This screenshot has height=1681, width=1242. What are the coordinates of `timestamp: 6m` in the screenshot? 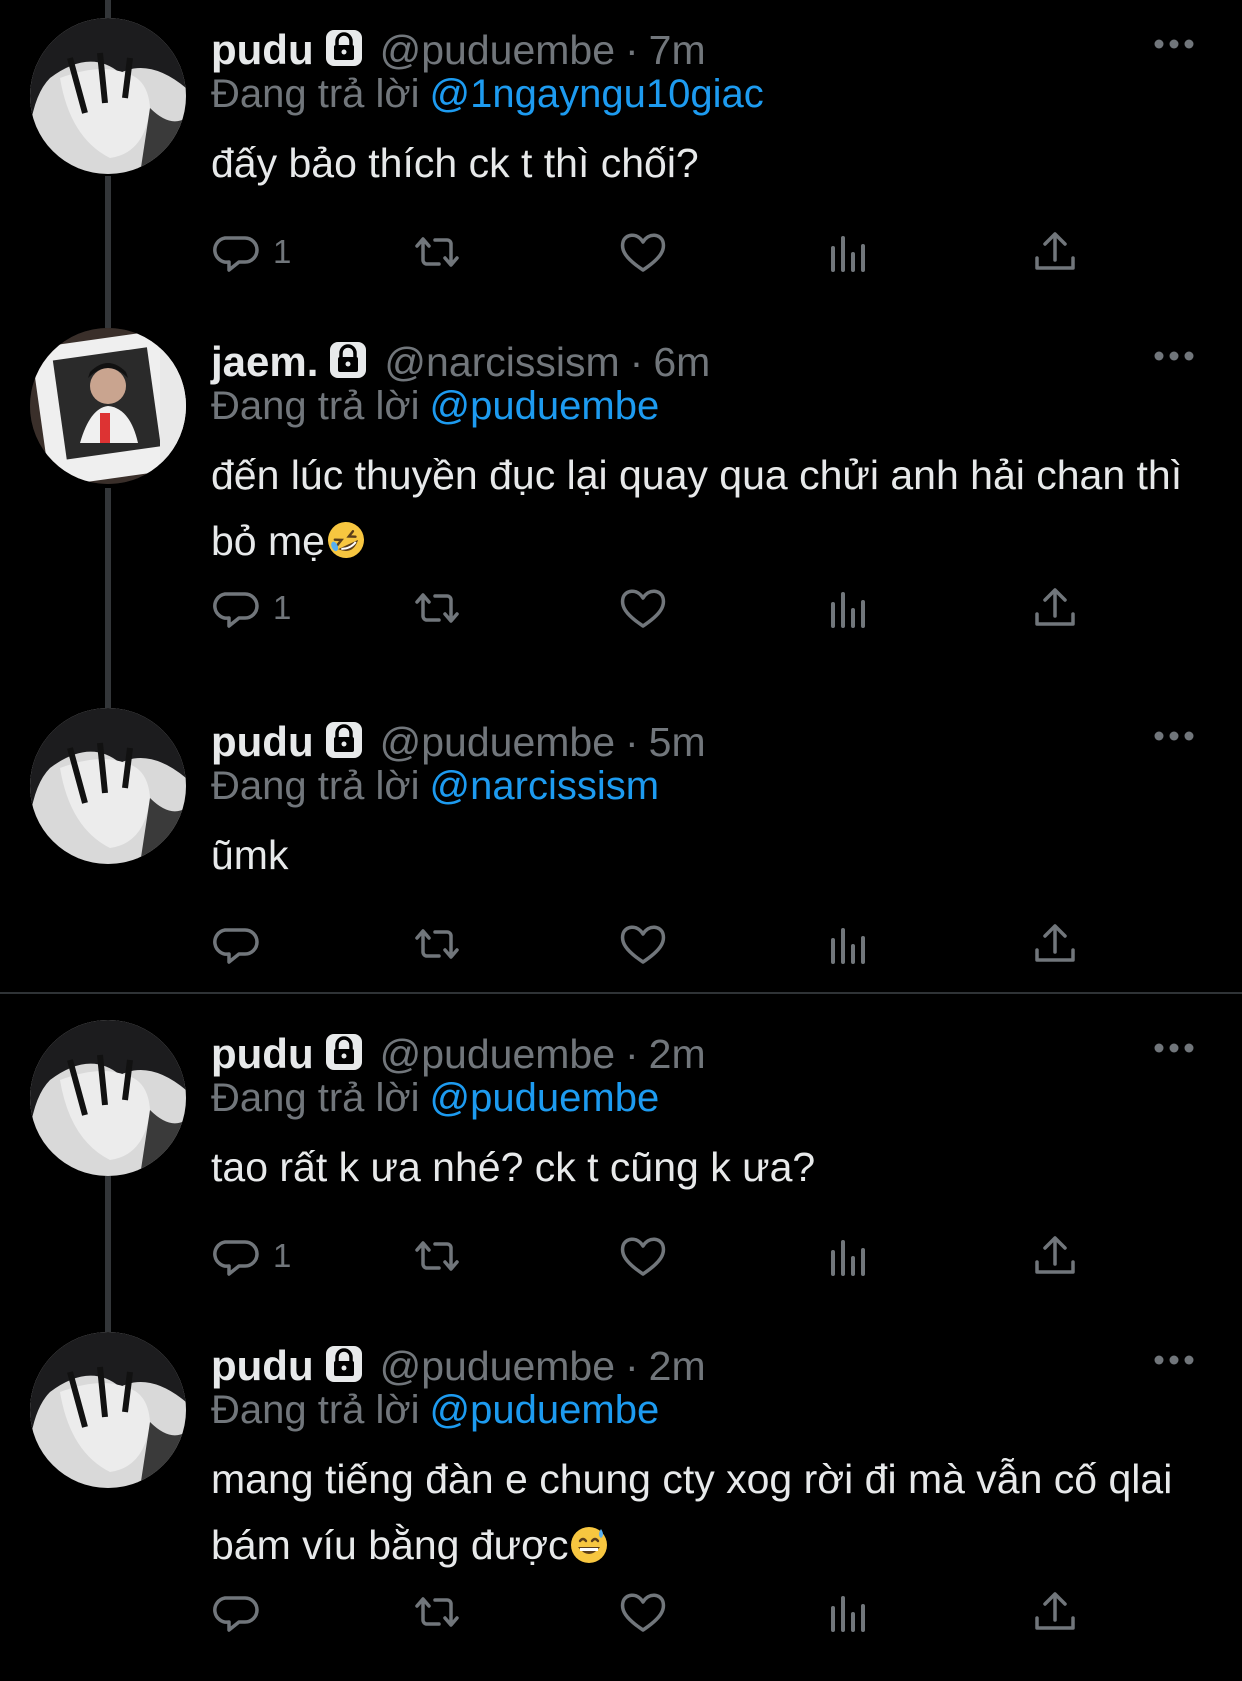 It's located at (681, 362).